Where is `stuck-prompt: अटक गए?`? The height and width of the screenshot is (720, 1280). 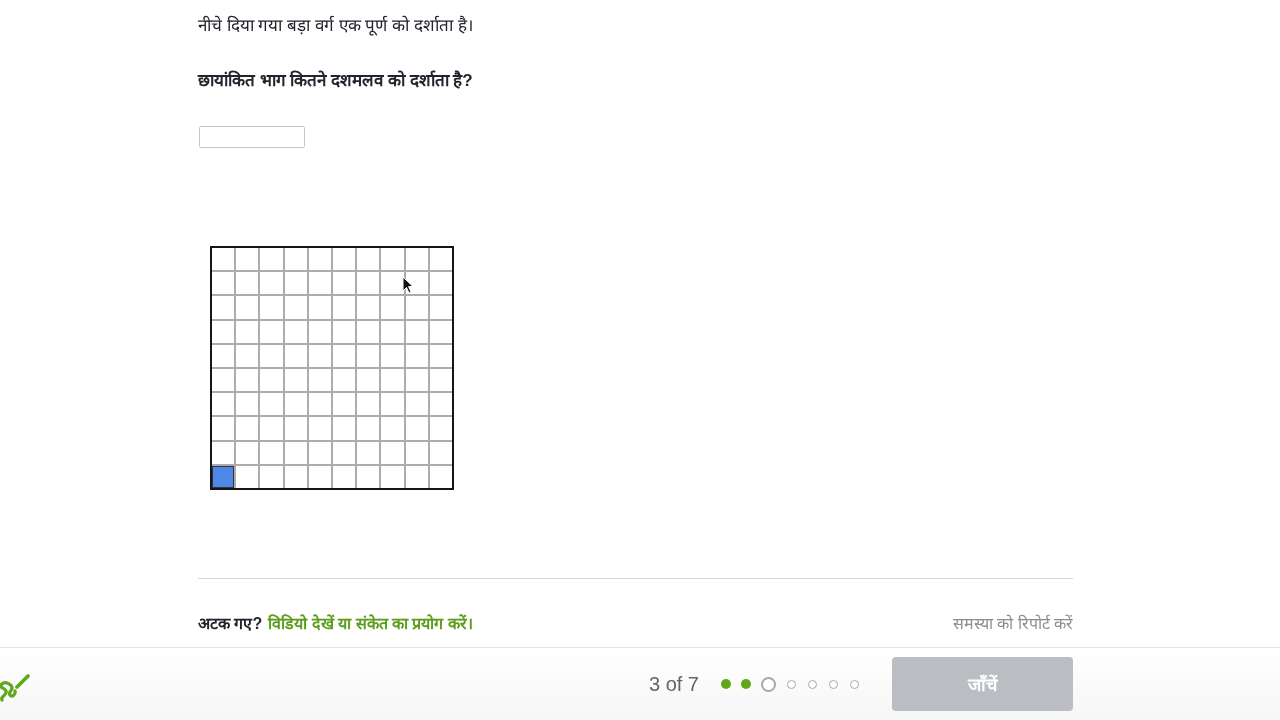
stuck-prompt: अटक गए? is located at coordinates (230, 624).